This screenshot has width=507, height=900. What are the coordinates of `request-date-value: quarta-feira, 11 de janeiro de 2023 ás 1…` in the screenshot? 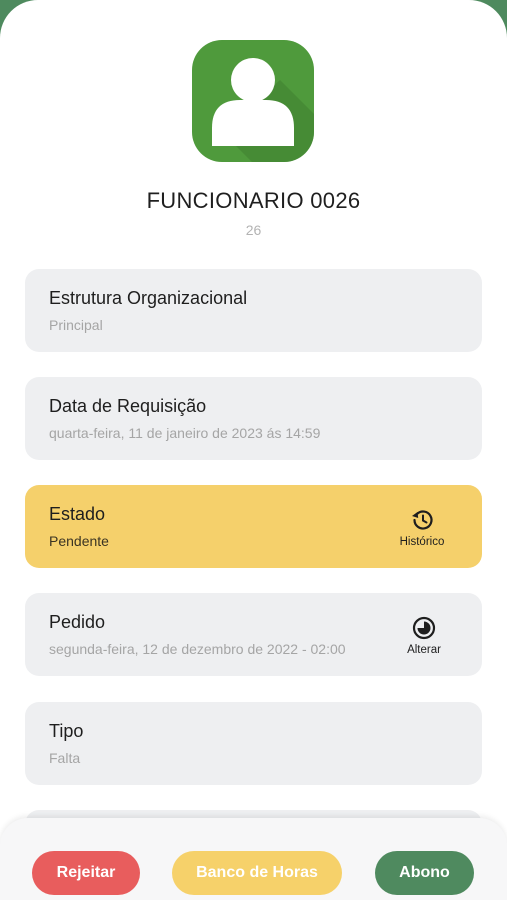 It's located at (185, 433).